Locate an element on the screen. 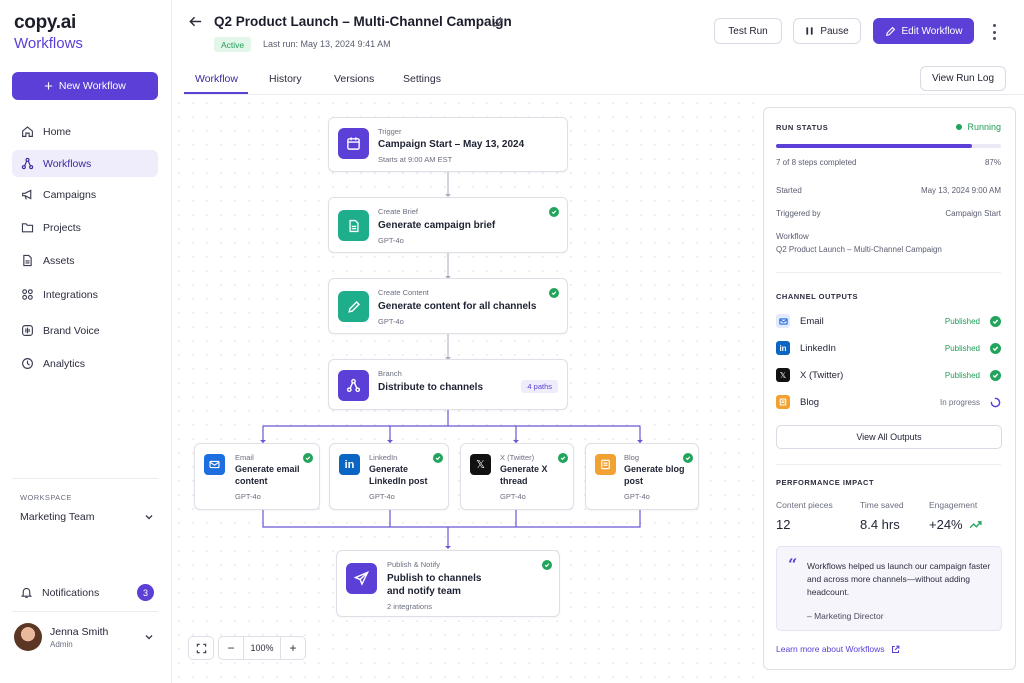 This screenshot has height=683, width=1024. new-workflow-button: + New Workflow is located at coordinates (85, 86).